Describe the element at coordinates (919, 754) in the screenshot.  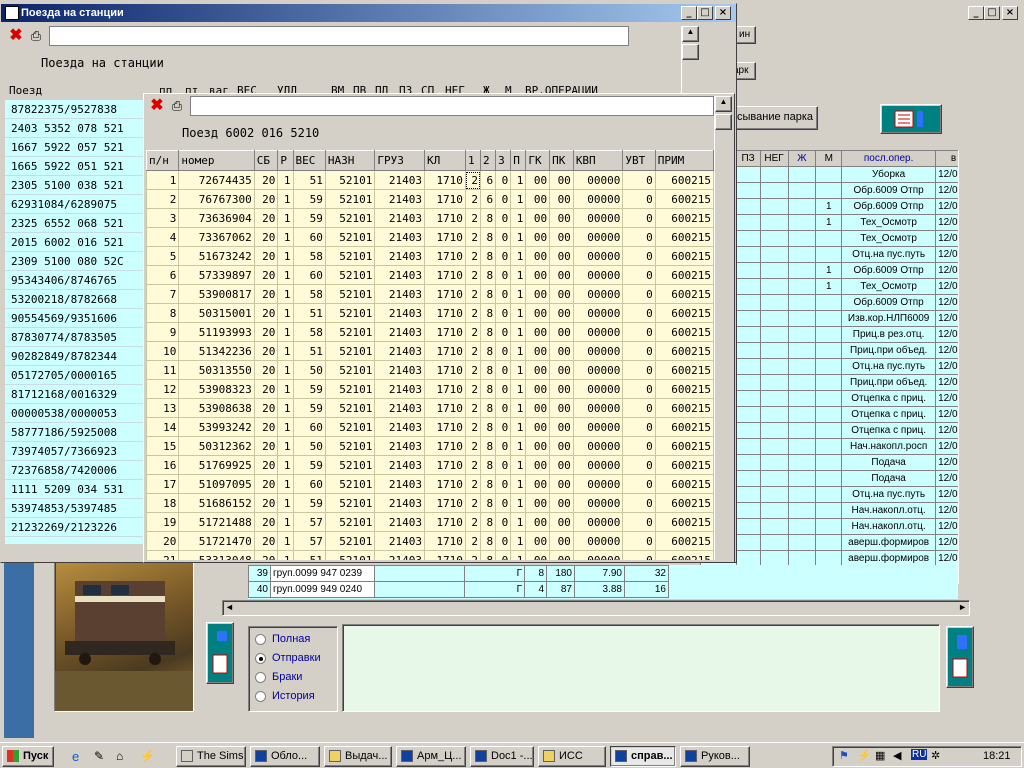
I see `language-indicator: RU` at that location.